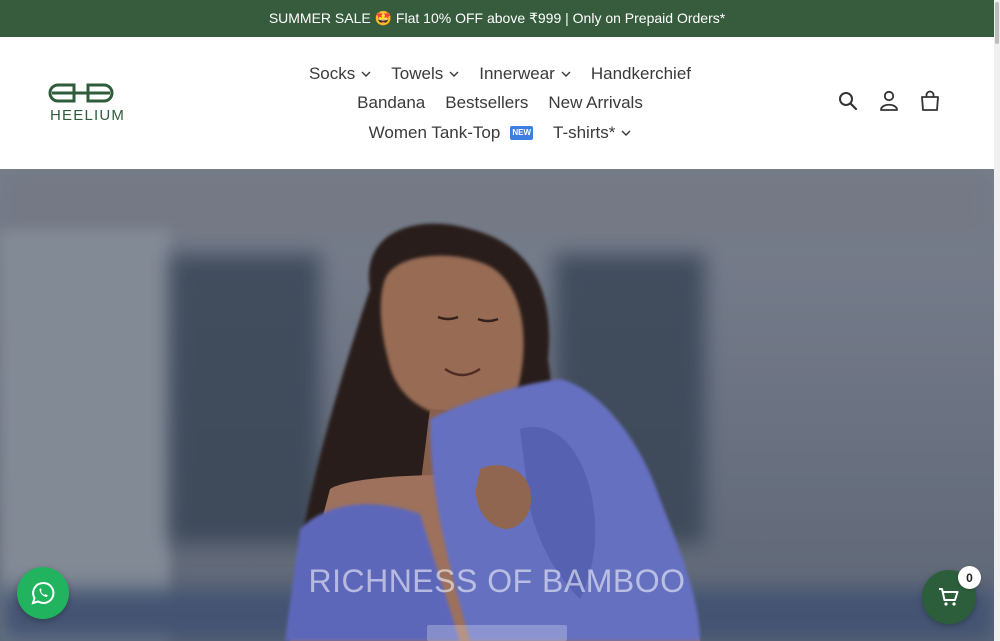 This screenshot has width=1000, height=641. Describe the element at coordinates (584, 132) in the screenshot. I see `nav-item-label: T-shirts*` at that location.